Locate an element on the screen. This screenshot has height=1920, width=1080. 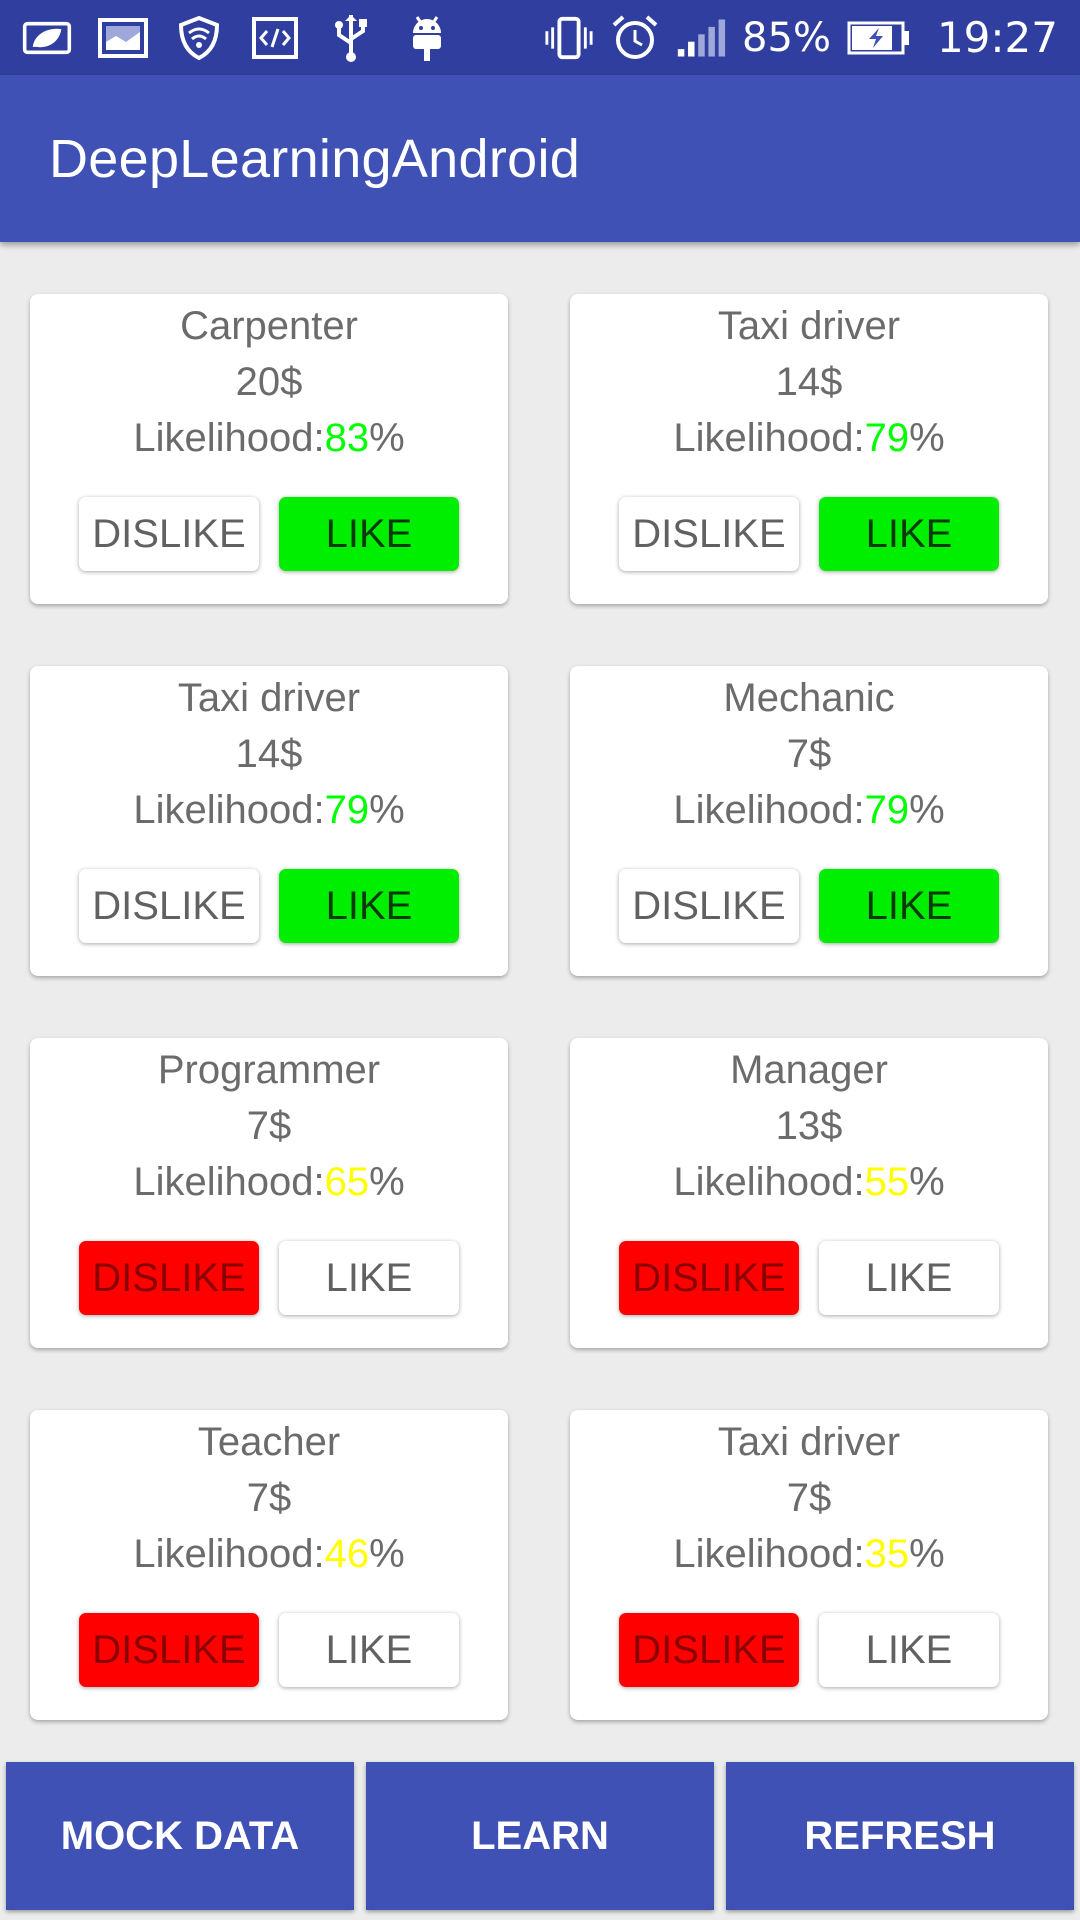
likelihood-value: 46 is located at coordinates (347, 1554).